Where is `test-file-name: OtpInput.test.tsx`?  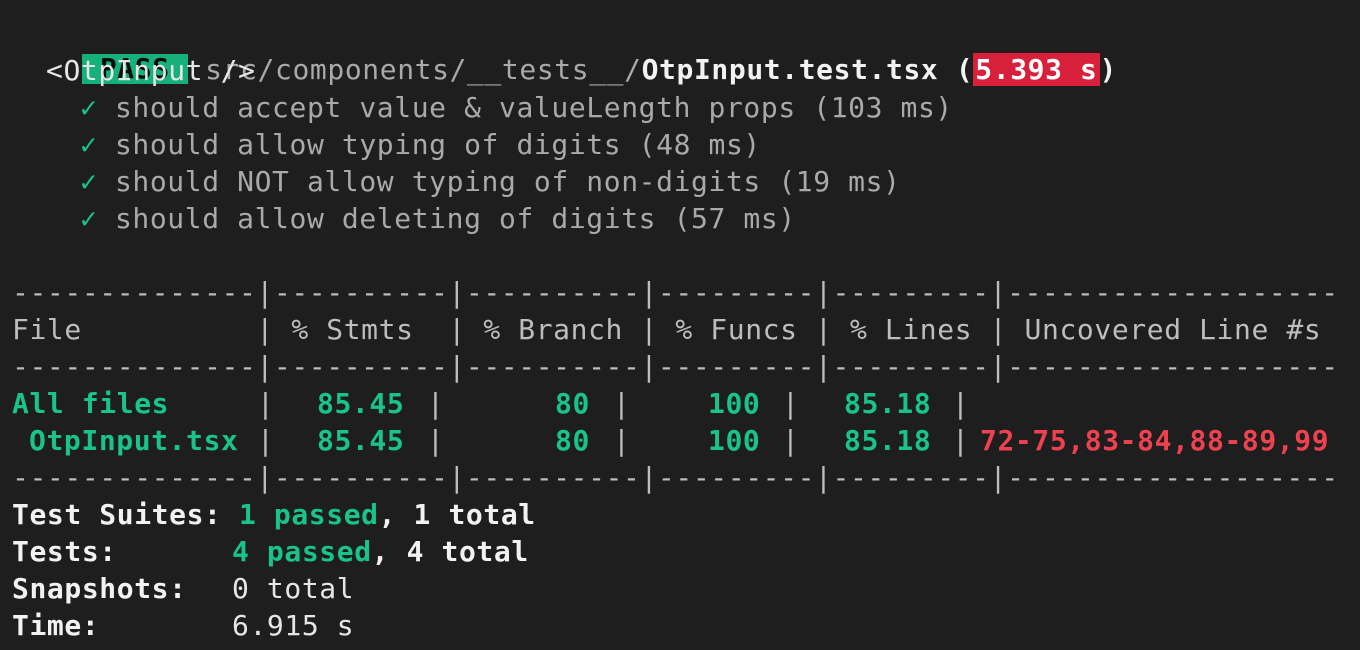
test-file-name: OtpInput.test.tsx is located at coordinates (790, 69).